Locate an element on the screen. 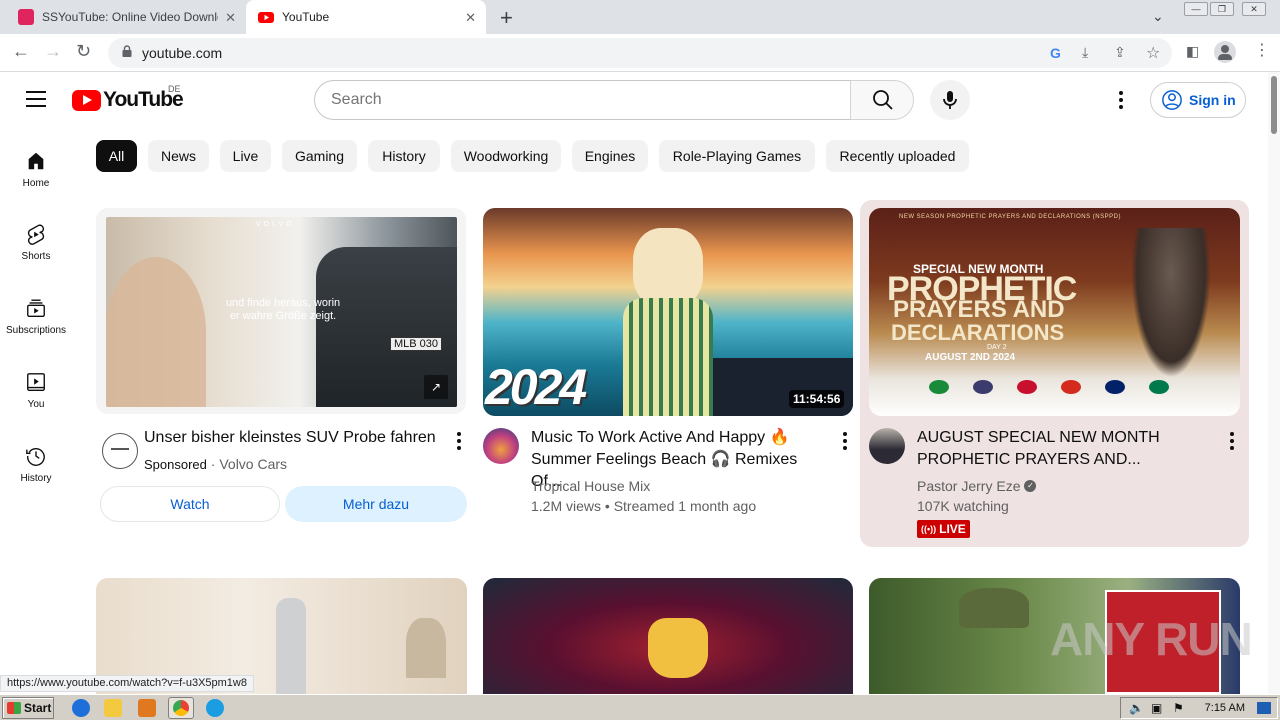 This screenshot has height=720, width=1280. video-thumbnail: 2024 11:54:56 is located at coordinates (668, 312).